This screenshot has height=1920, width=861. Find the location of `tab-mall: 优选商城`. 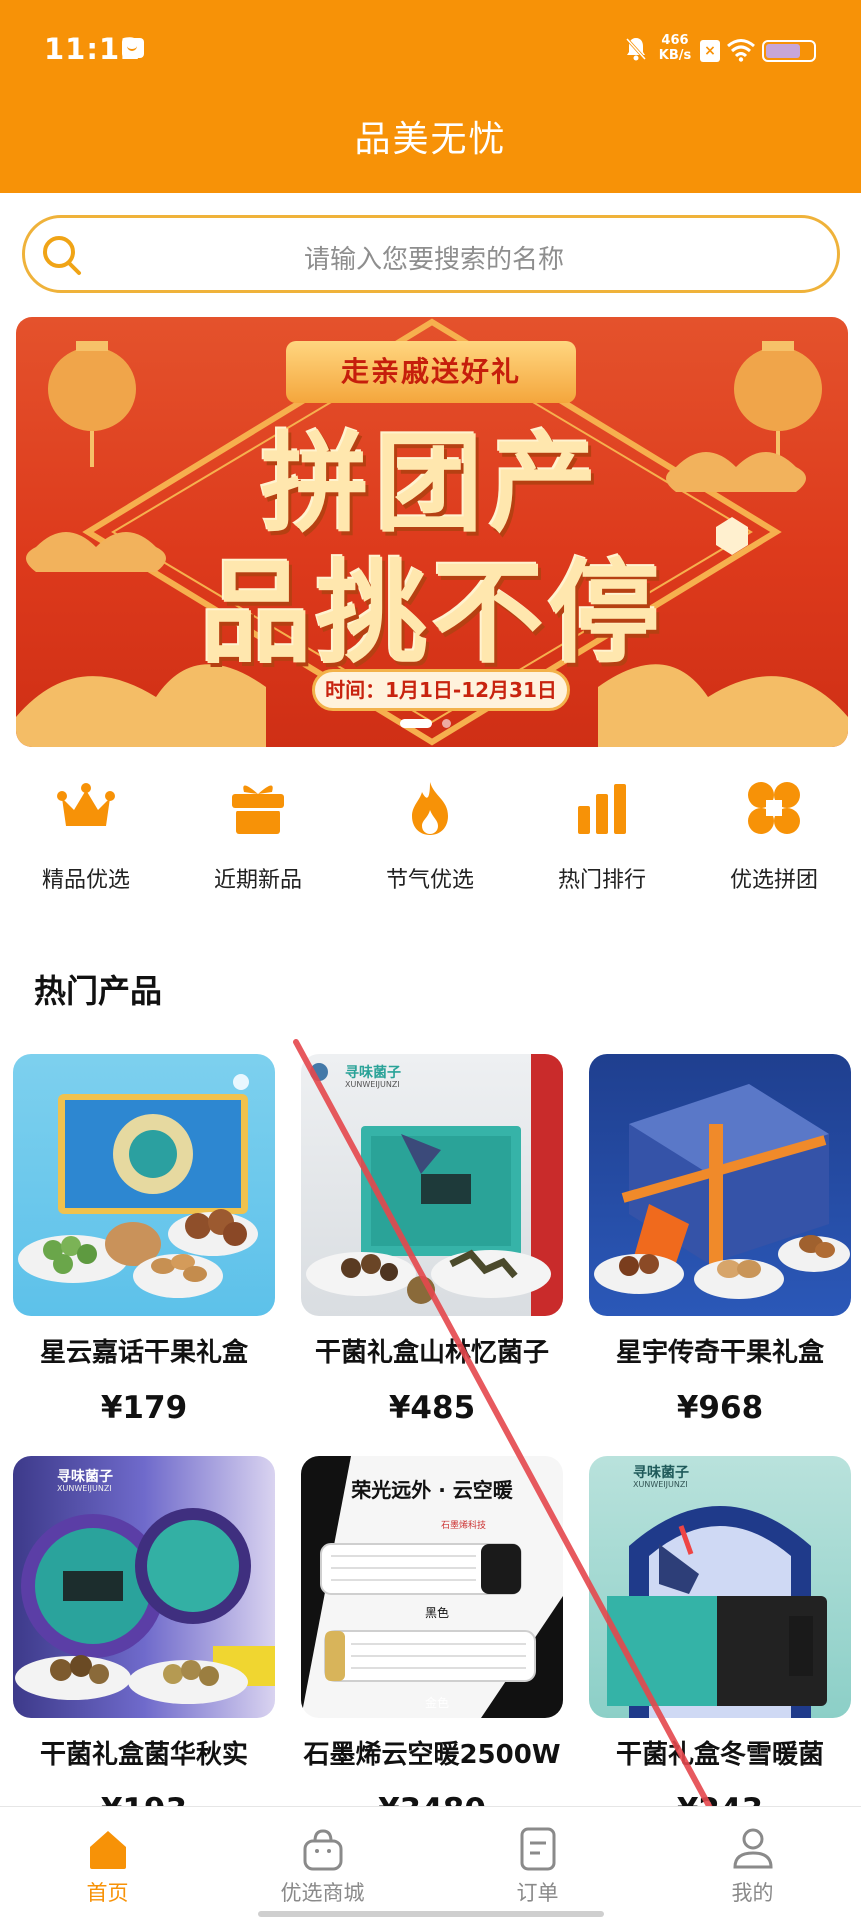

tab-mall: 优选商城 is located at coordinates (322, 1863).